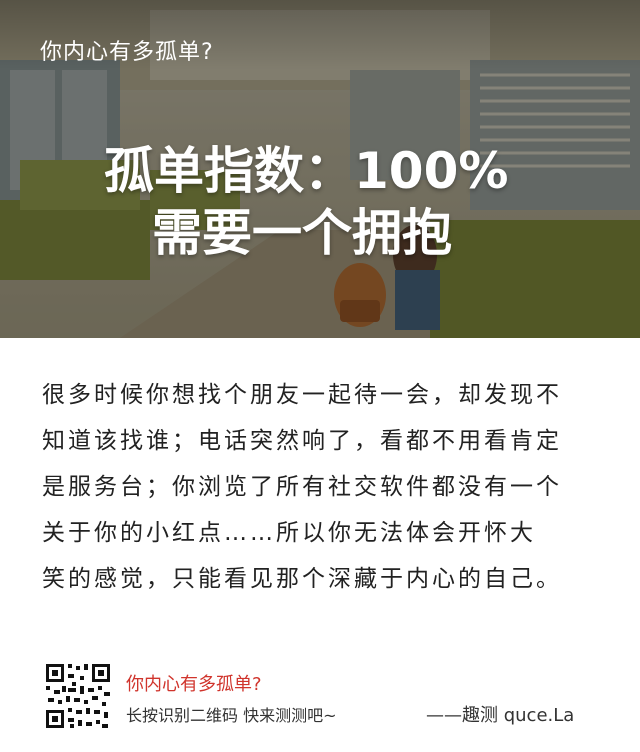 This screenshot has width=640, height=752. Describe the element at coordinates (194, 684) in the screenshot. I see `footer-quiz-title: 你内心有多孤单?` at that location.